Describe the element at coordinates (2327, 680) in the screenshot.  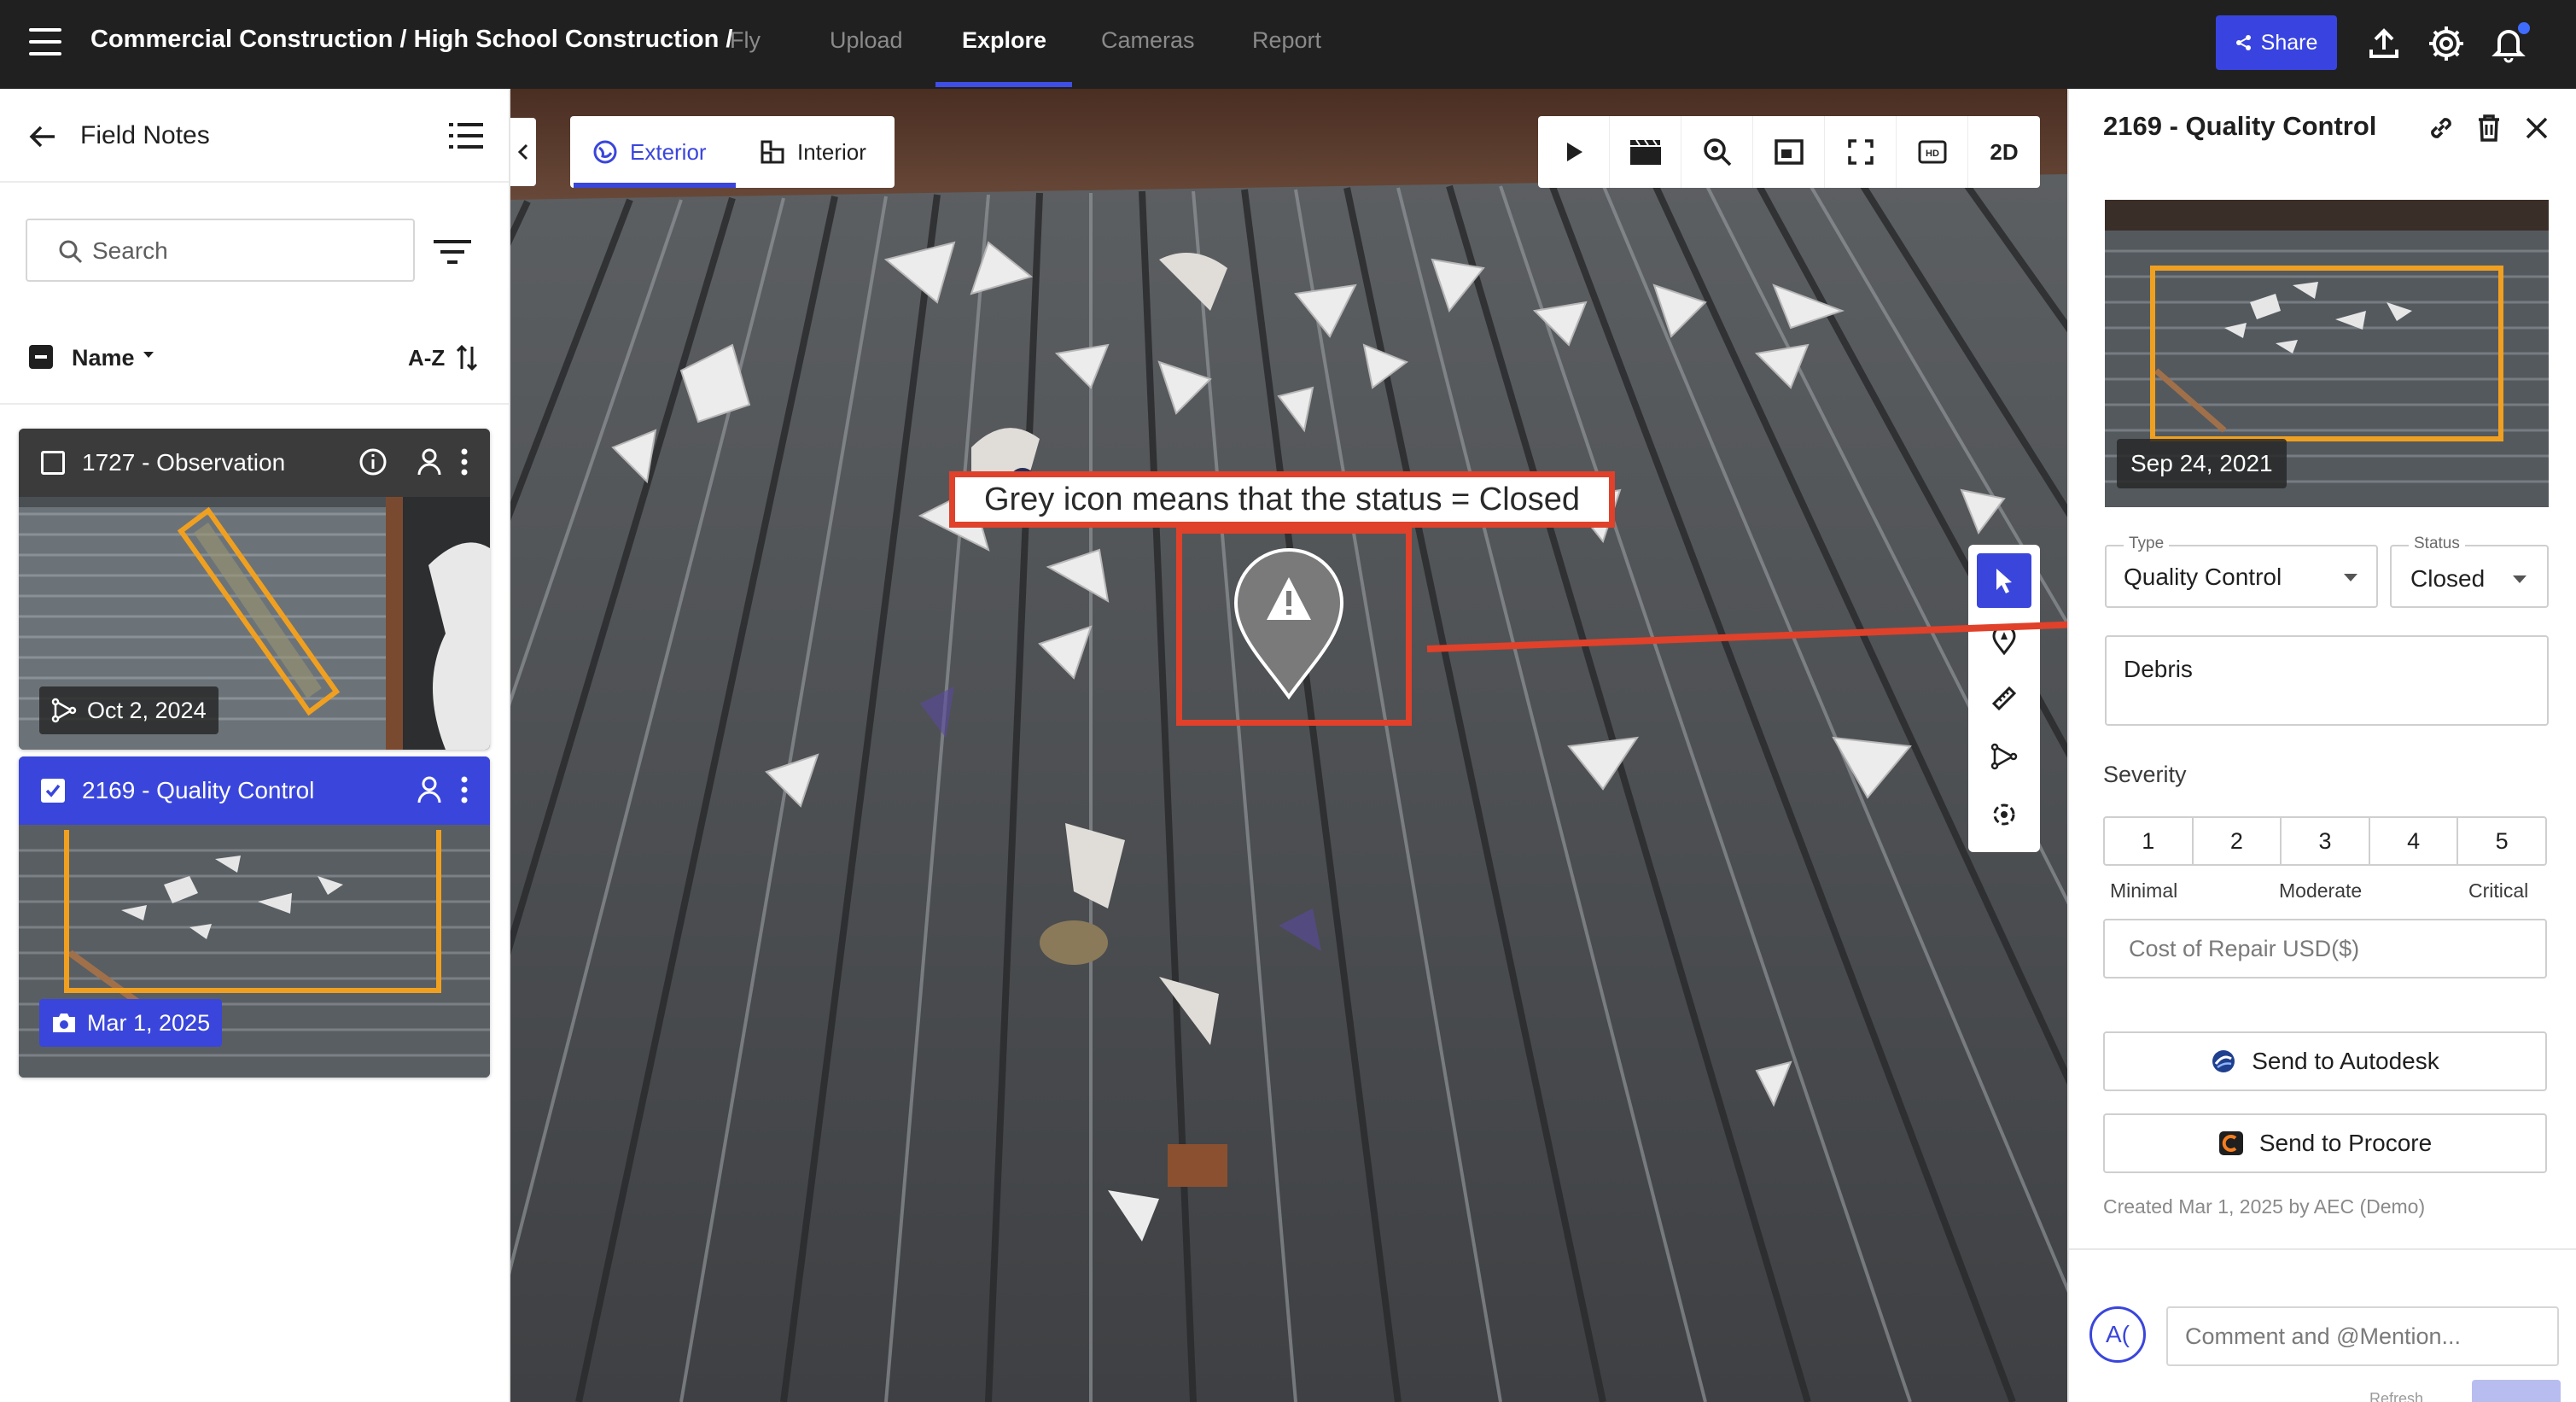
I see `description-field: Debris` at that location.